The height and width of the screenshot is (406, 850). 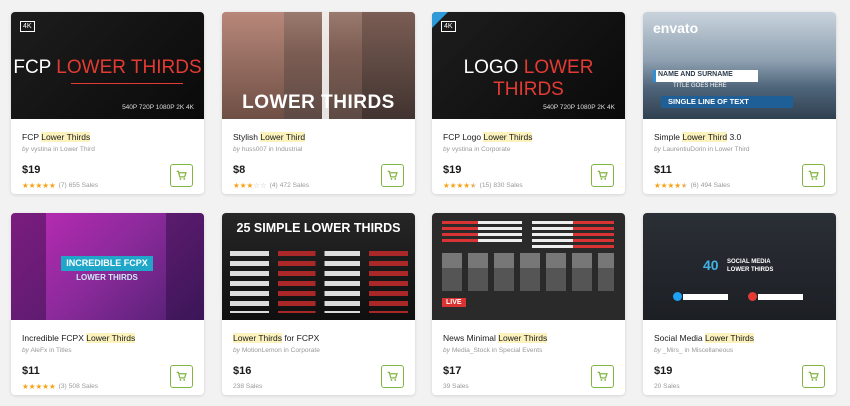 What do you see at coordinates (38, 350) in the screenshot?
I see `author-link: AleFx` at bounding box center [38, 350].